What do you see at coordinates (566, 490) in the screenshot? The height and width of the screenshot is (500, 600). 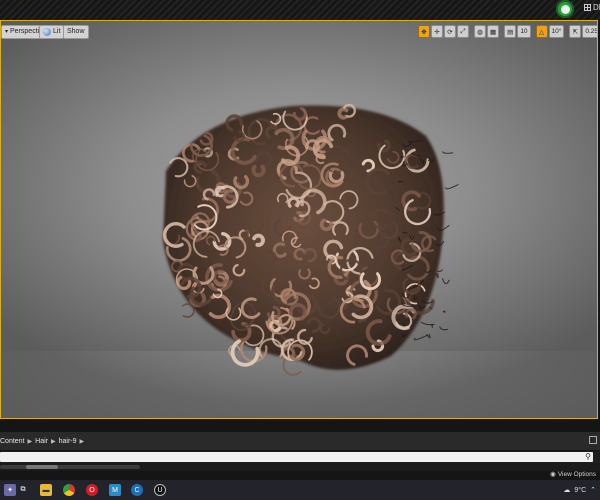 I see `weather-icon: ☁` at bounding box center [566, 490].